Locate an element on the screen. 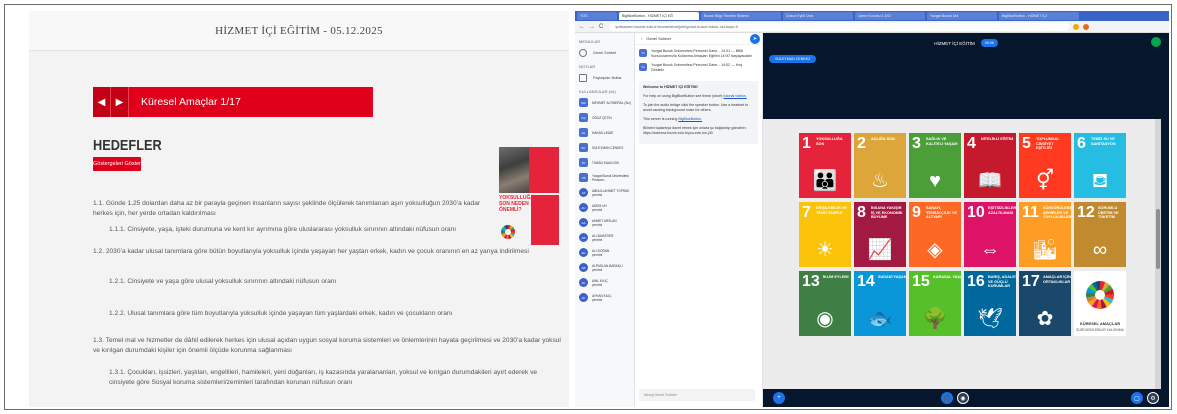 The width and height of the screenshot is (1177, 414). sdg-label: ERİŞİLEBİLİR VE TEMİZ ENERJİ is located at coordinates (831, 210).